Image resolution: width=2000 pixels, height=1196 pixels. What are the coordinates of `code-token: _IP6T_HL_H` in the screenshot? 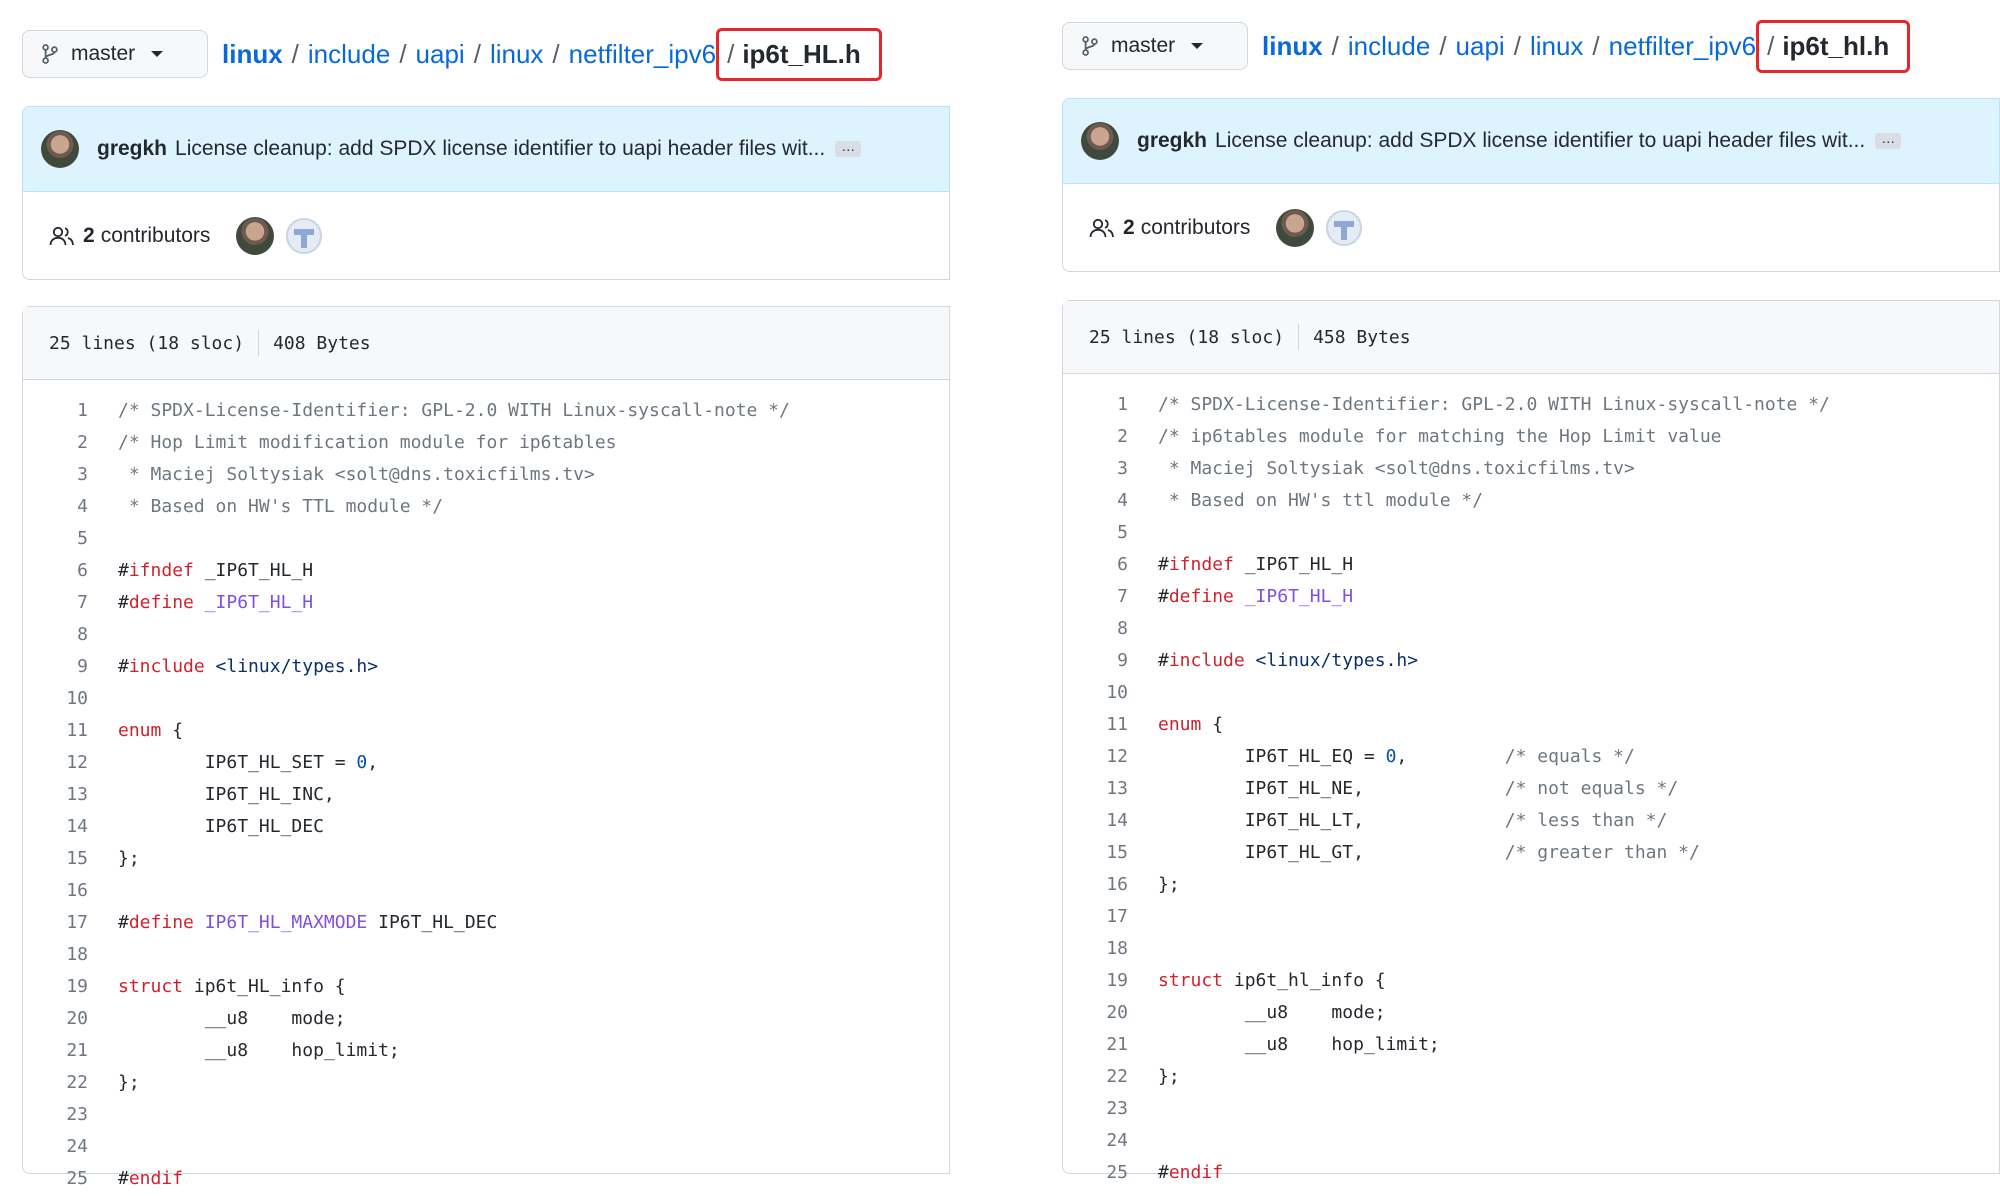 It's located at (1293, 564).